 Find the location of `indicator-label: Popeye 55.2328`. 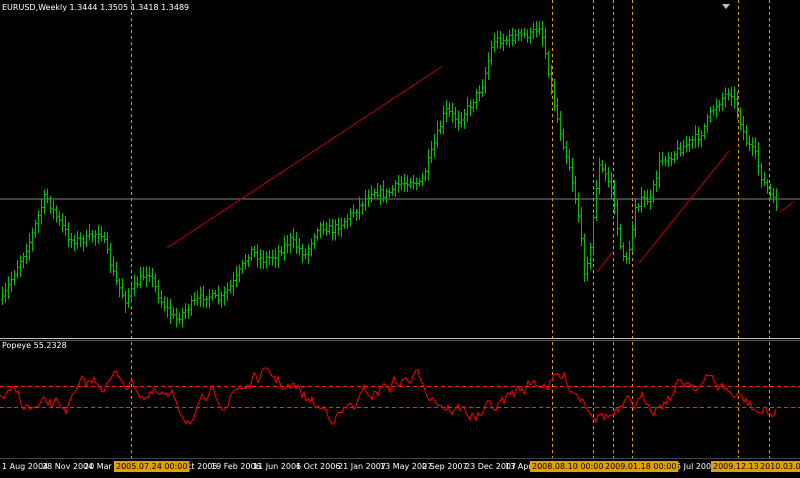

indicator-label: Popeye 55.2328 is located at coordinates (34, 345).